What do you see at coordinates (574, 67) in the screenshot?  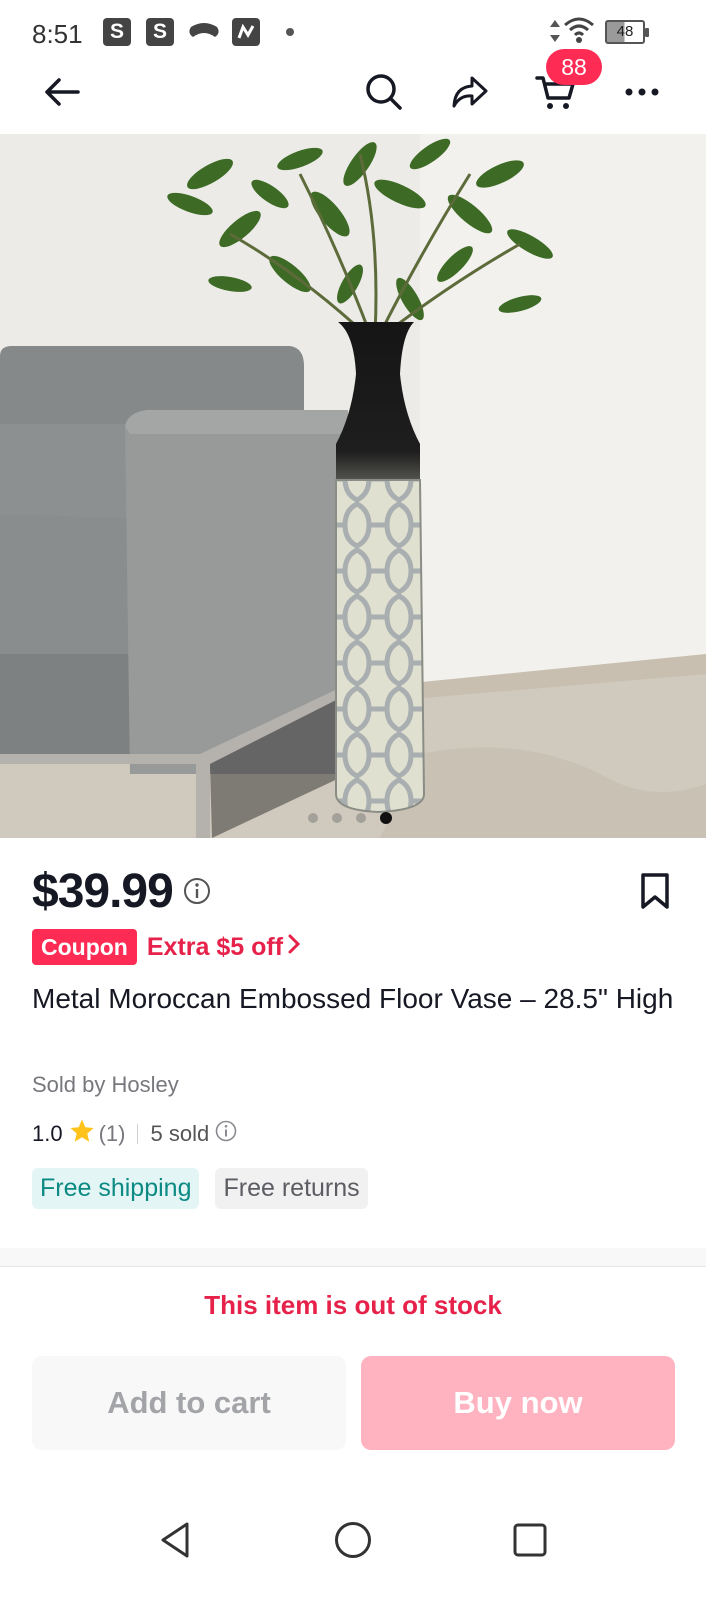 I see `cart-count-badge: 88` at bounding box center [574, 67].